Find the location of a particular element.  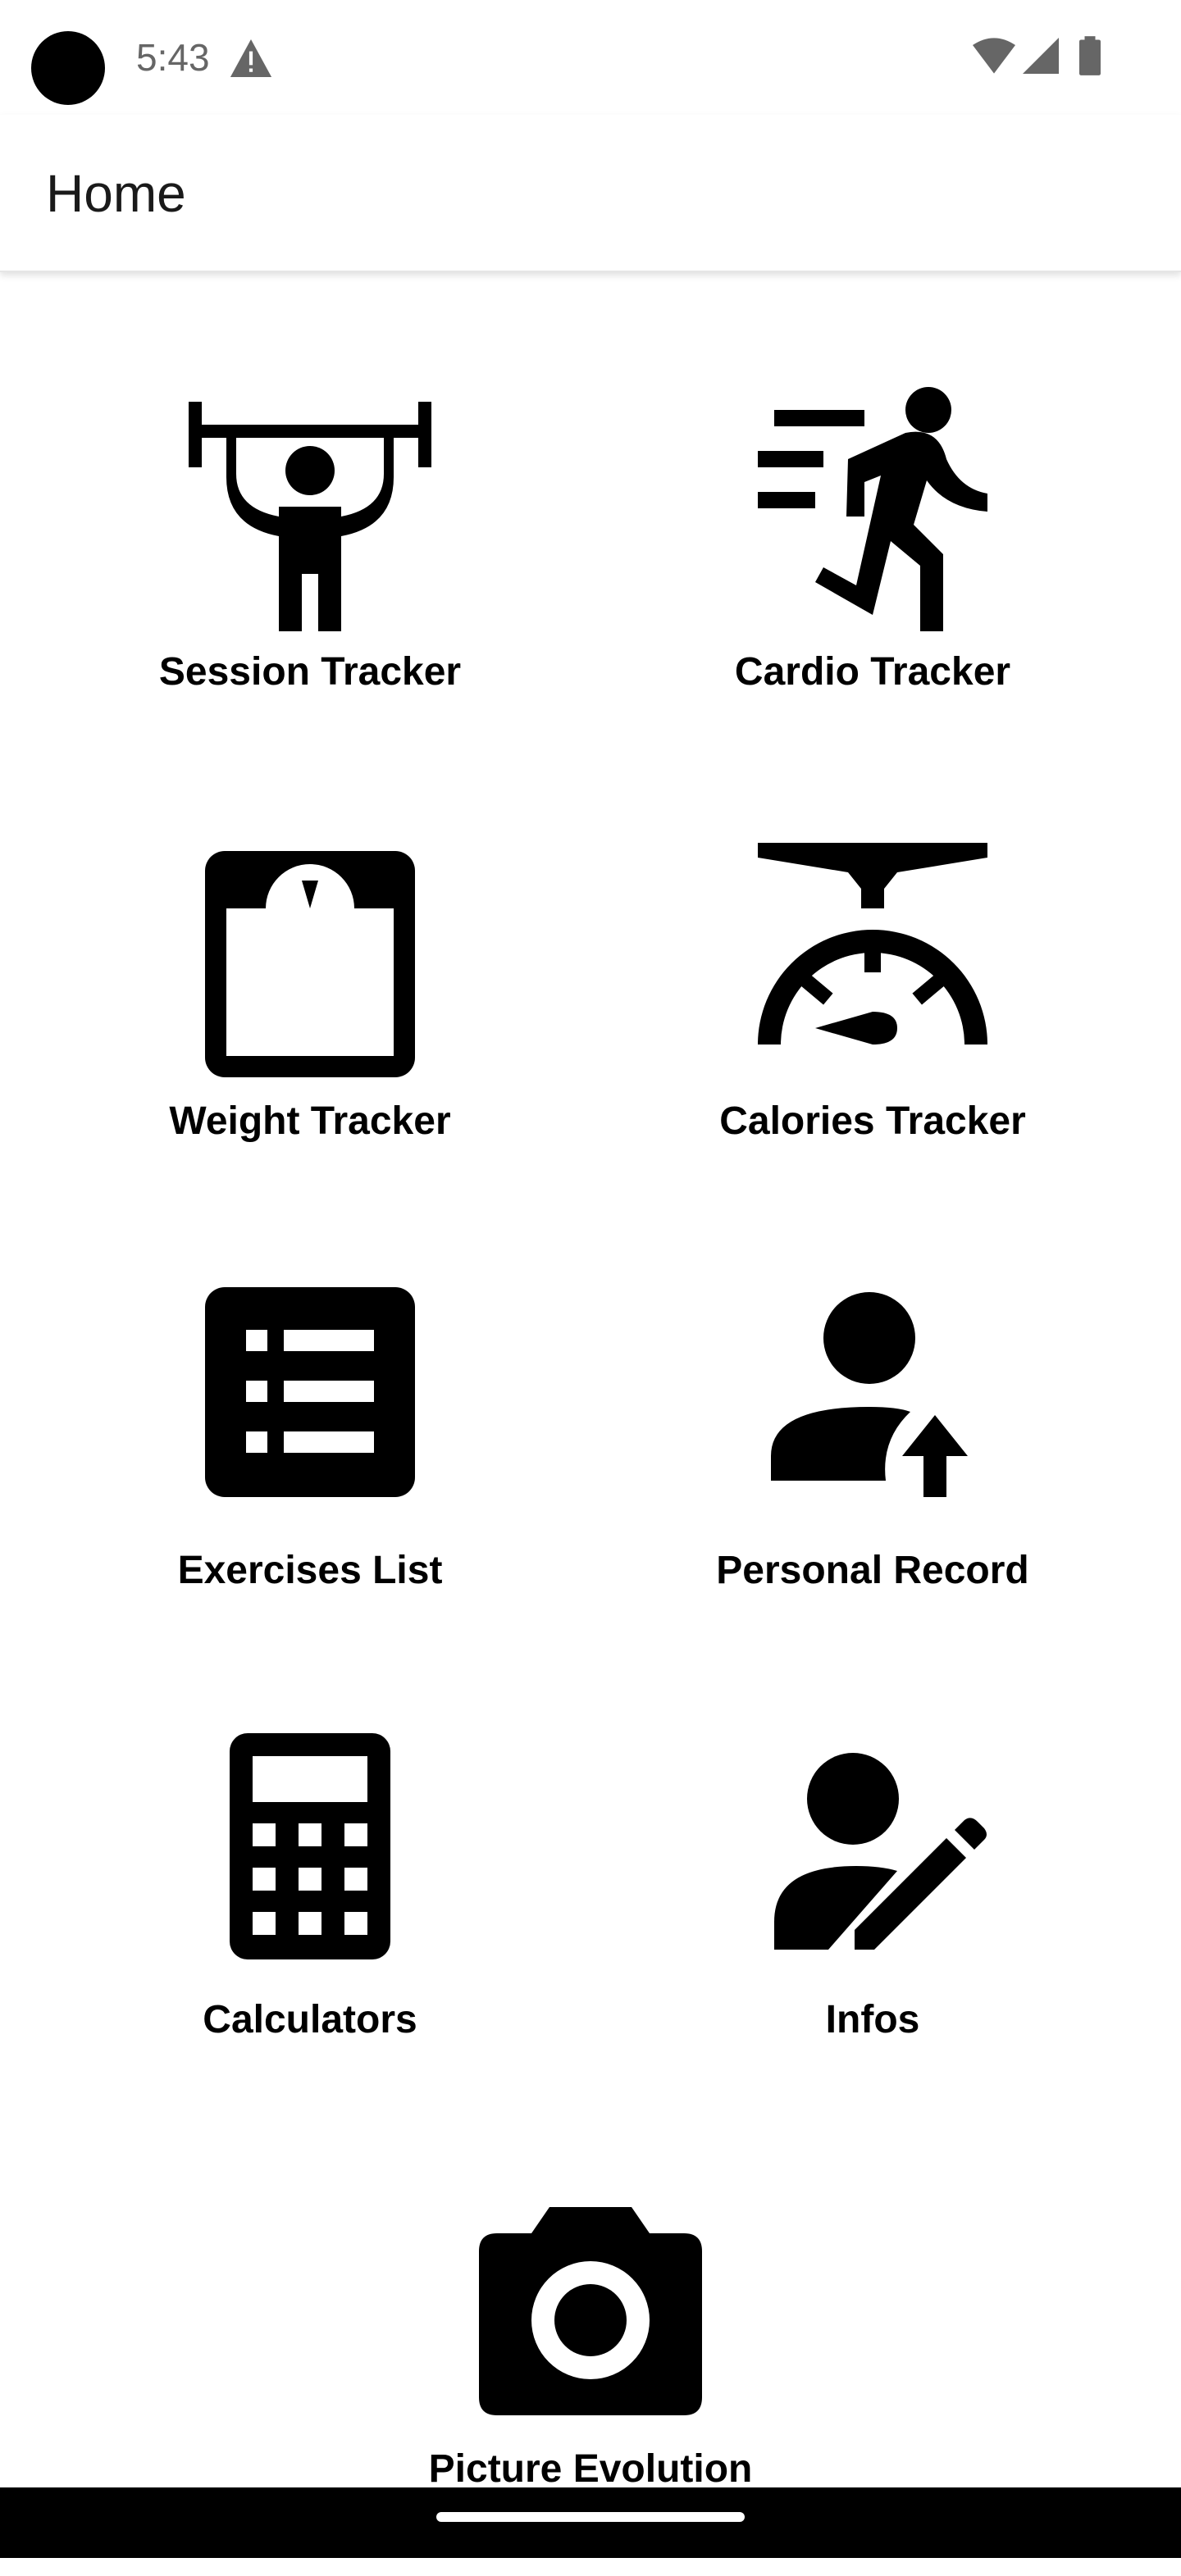

weight-tracker-button: Weight Tracker is located at coordinates (310, 1031).